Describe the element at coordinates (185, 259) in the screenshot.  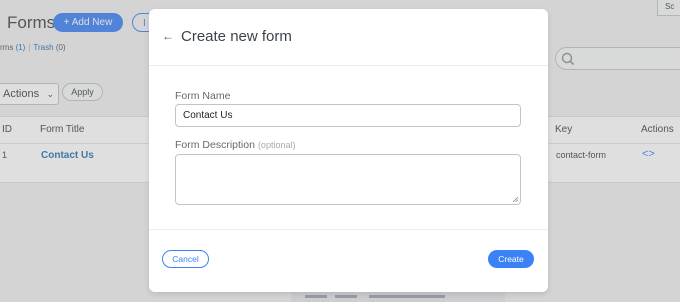
I see `cancel-button: Cancel` at that location.